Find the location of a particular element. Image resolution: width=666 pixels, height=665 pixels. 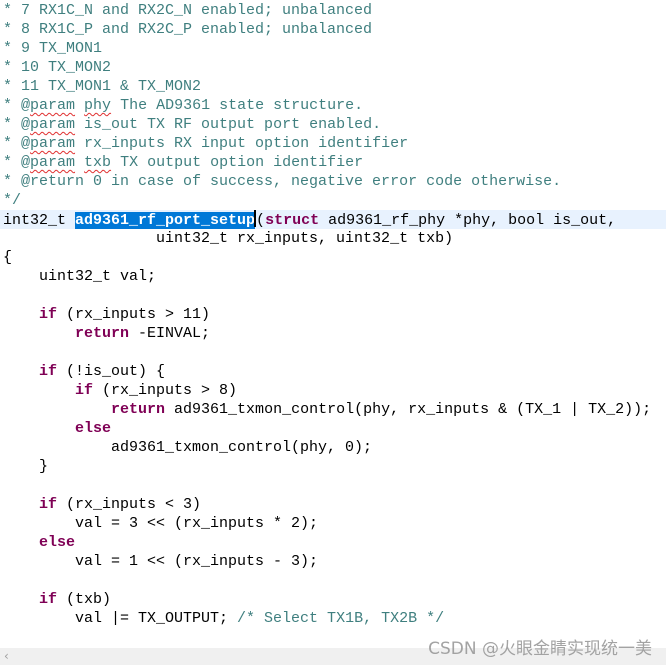

code-text: { is located at coordinates (8, 257).